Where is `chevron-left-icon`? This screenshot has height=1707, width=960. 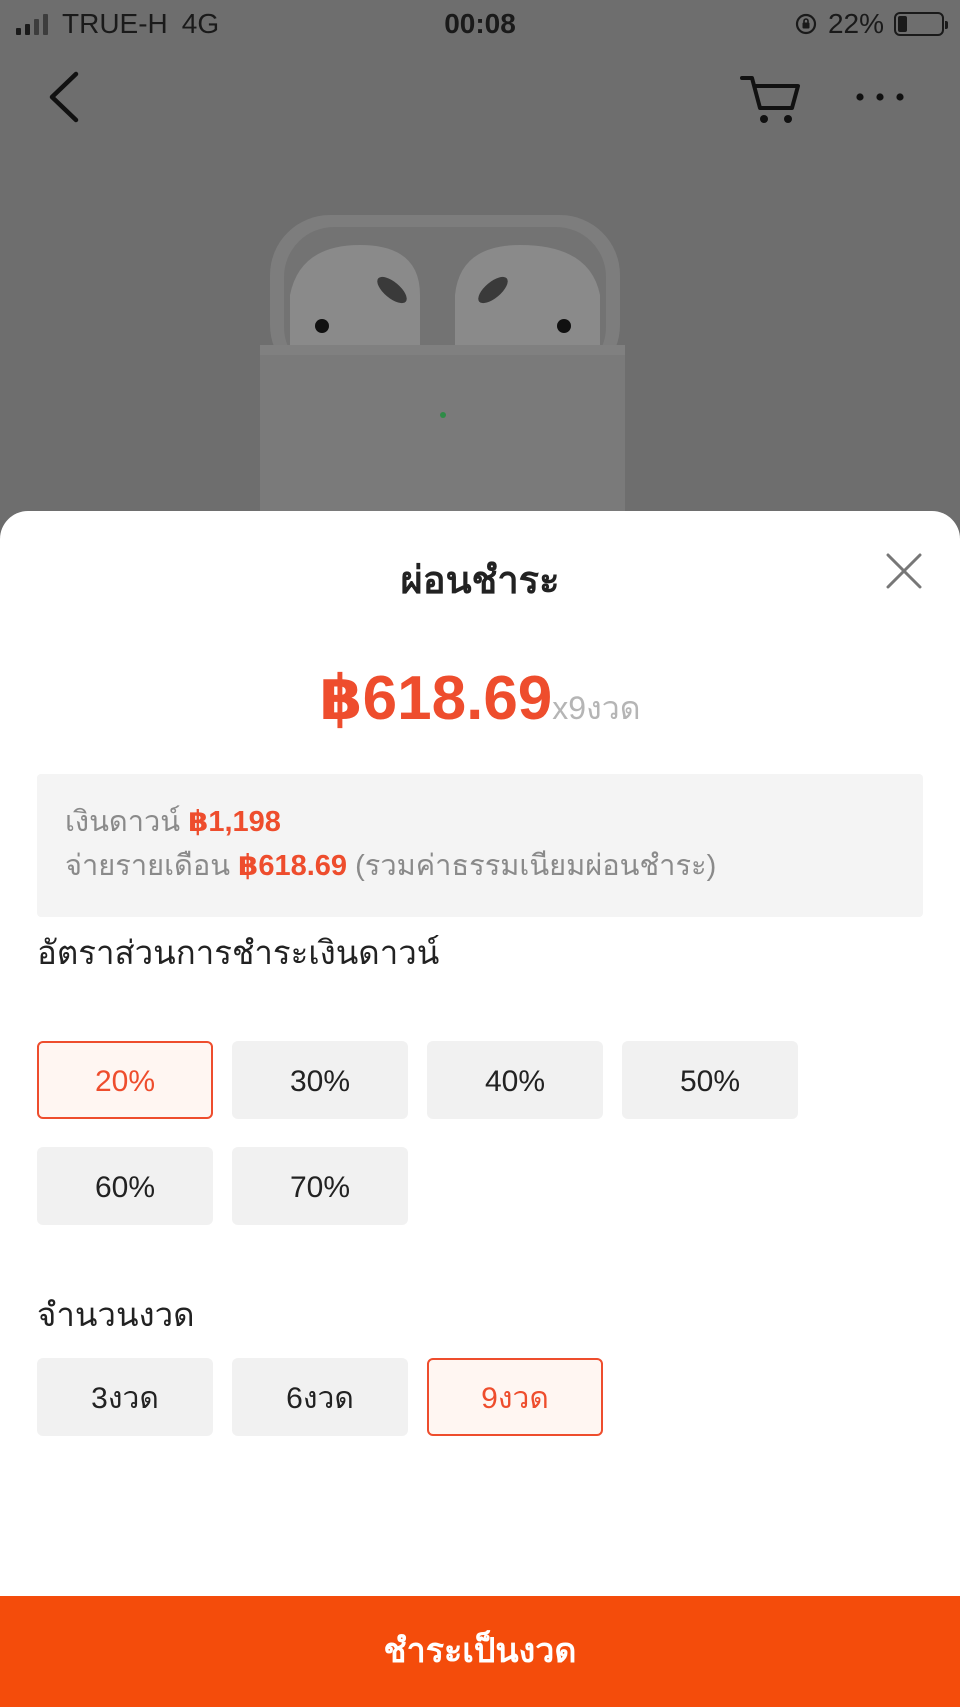
chevron-left-icon is located at coordinates (65, 97).